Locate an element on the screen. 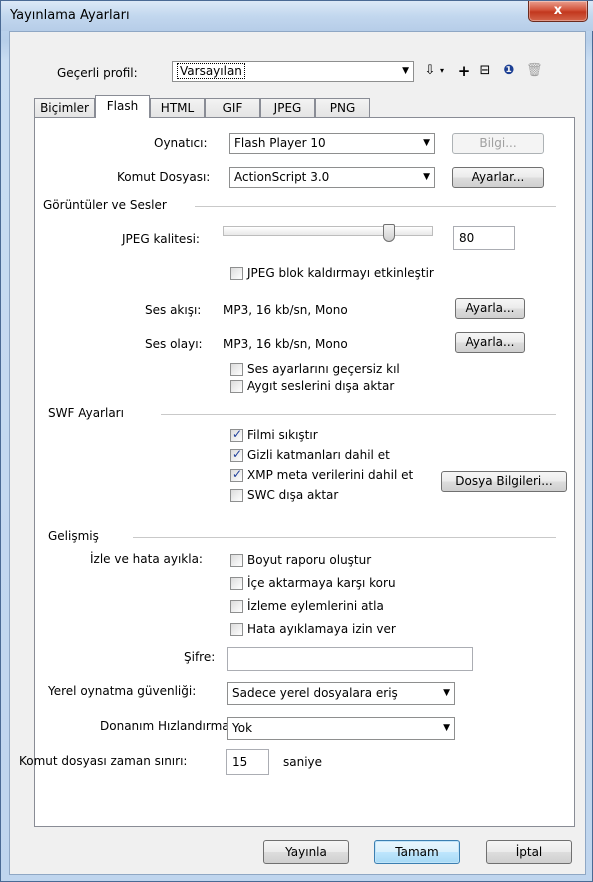  script-timeout-label: Komut dosyası zaman sınırı: is located at coordinates (103, 761).